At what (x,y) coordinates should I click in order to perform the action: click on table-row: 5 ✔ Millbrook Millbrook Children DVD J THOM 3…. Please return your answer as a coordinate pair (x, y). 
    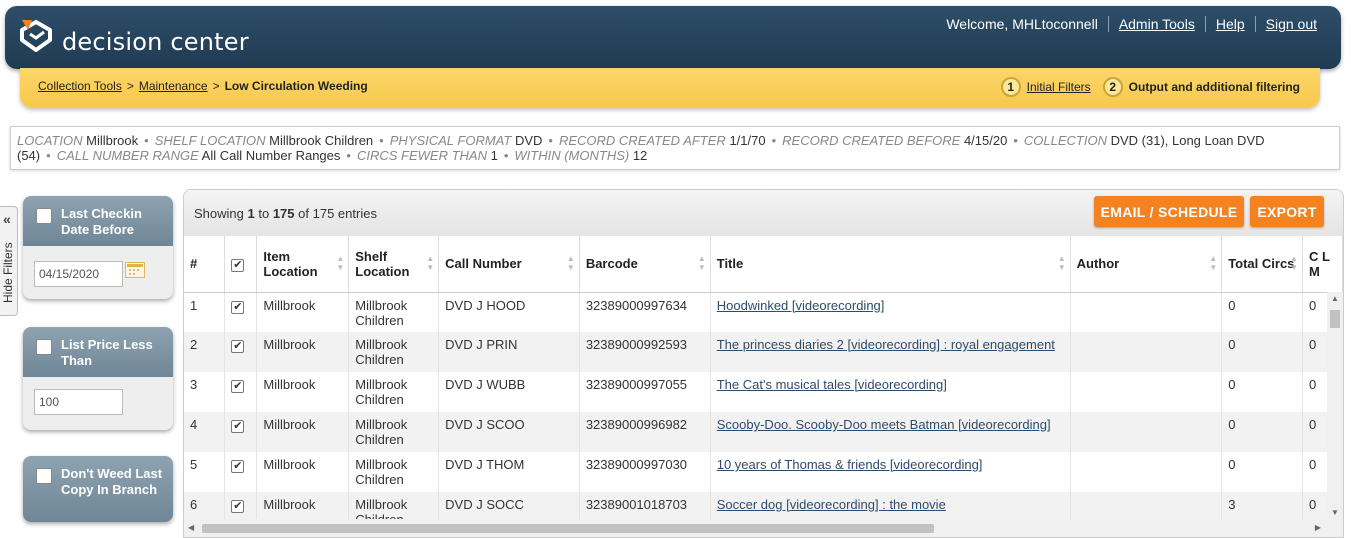
    Looking at the image, I should click on (763, 472).